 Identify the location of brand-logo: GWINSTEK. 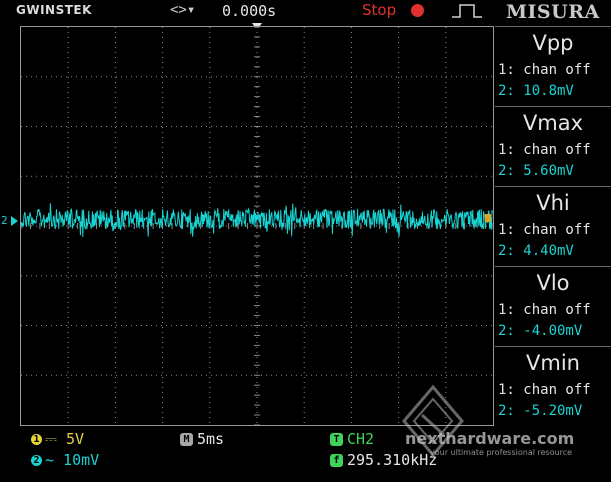
(54, 10).